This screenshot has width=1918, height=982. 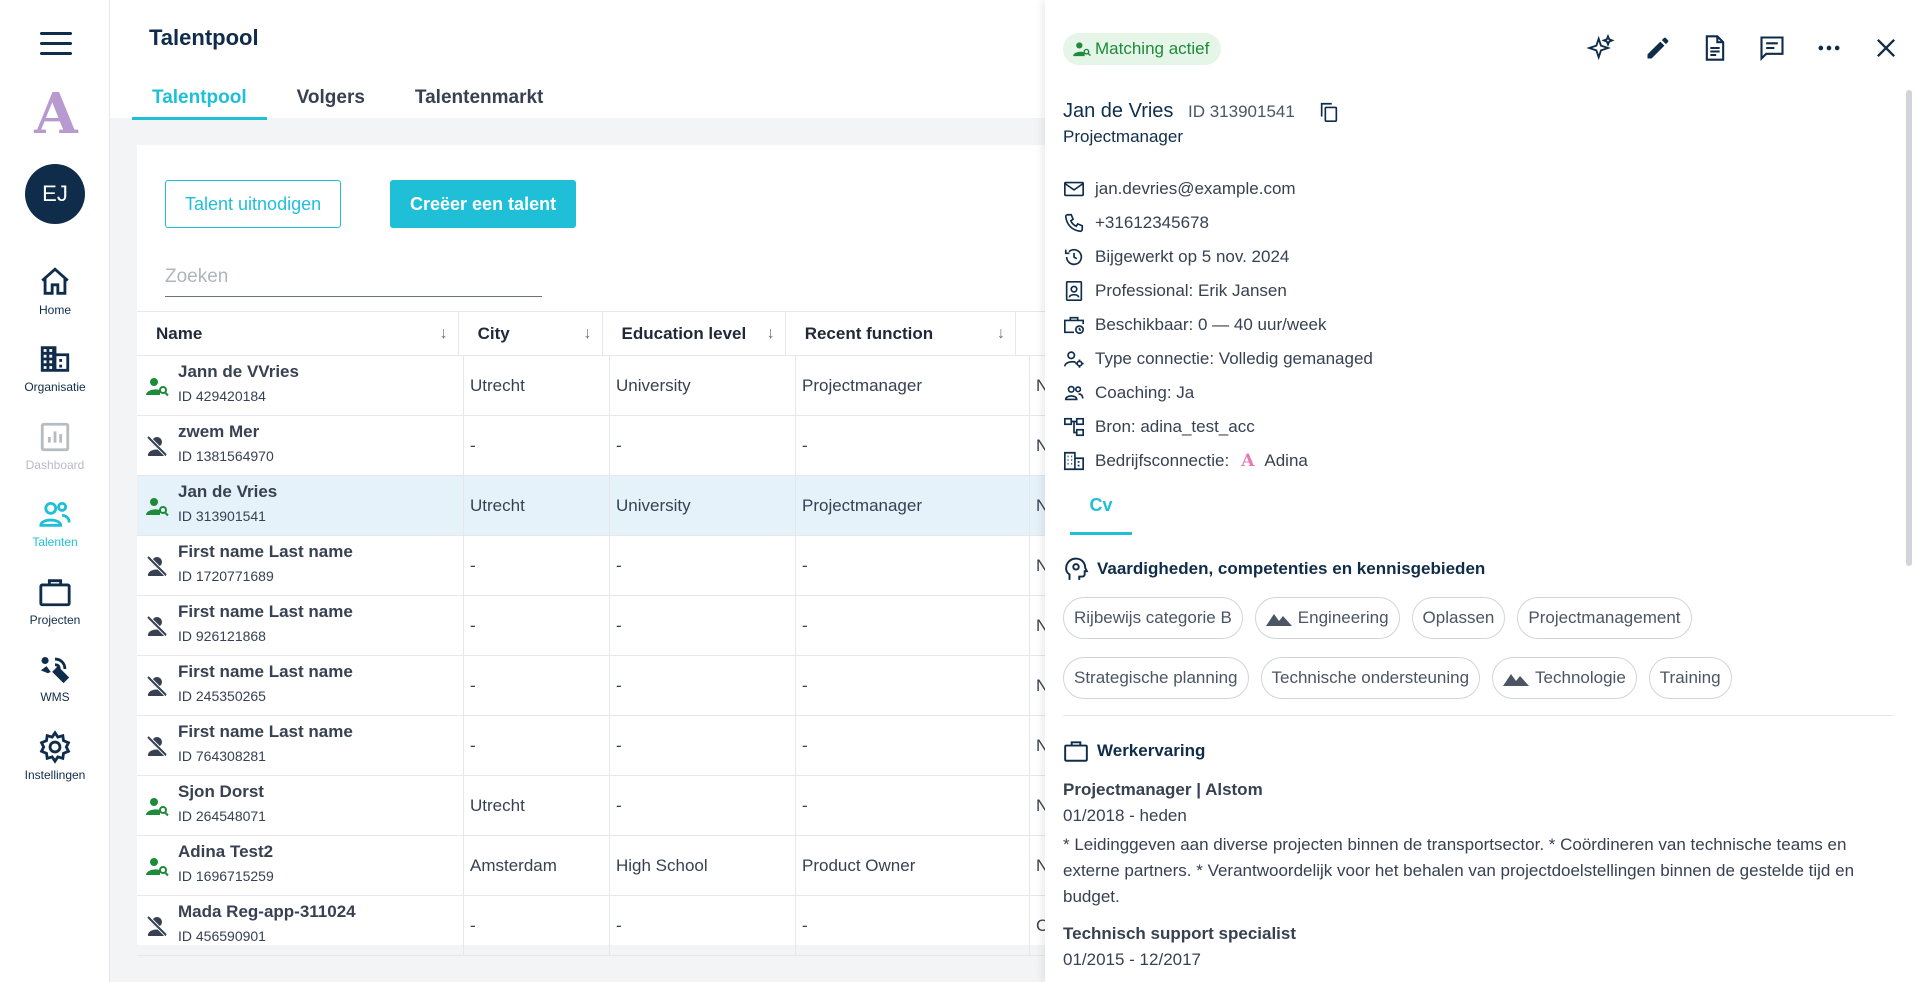 What do you see at coordinates (537, 685) in the screenshot?
I see `city-cell: -` at bounding box center [537, 685].